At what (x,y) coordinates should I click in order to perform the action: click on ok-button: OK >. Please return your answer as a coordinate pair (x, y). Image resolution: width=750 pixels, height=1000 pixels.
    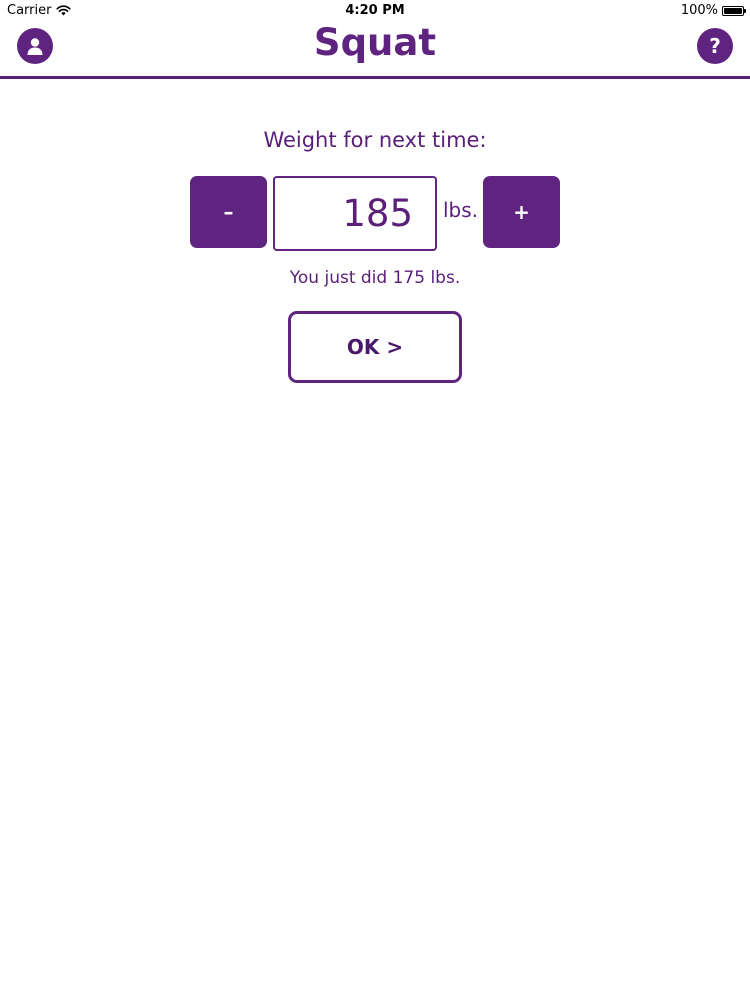
    Looking at the image, I should click on (375, 347).